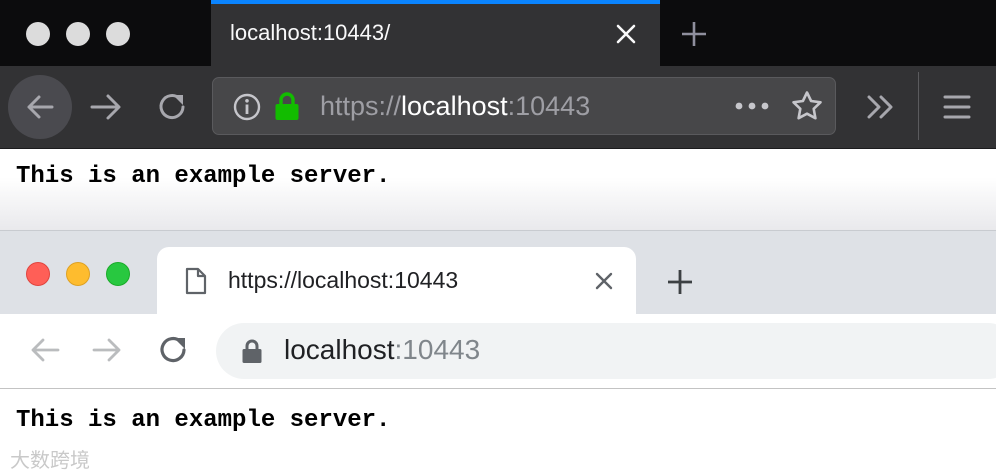 The image size is (996, 476). What do you see at coordinates (196, 281) in the screenshot?
I see `document-icon` at bounding box center [196, 281].